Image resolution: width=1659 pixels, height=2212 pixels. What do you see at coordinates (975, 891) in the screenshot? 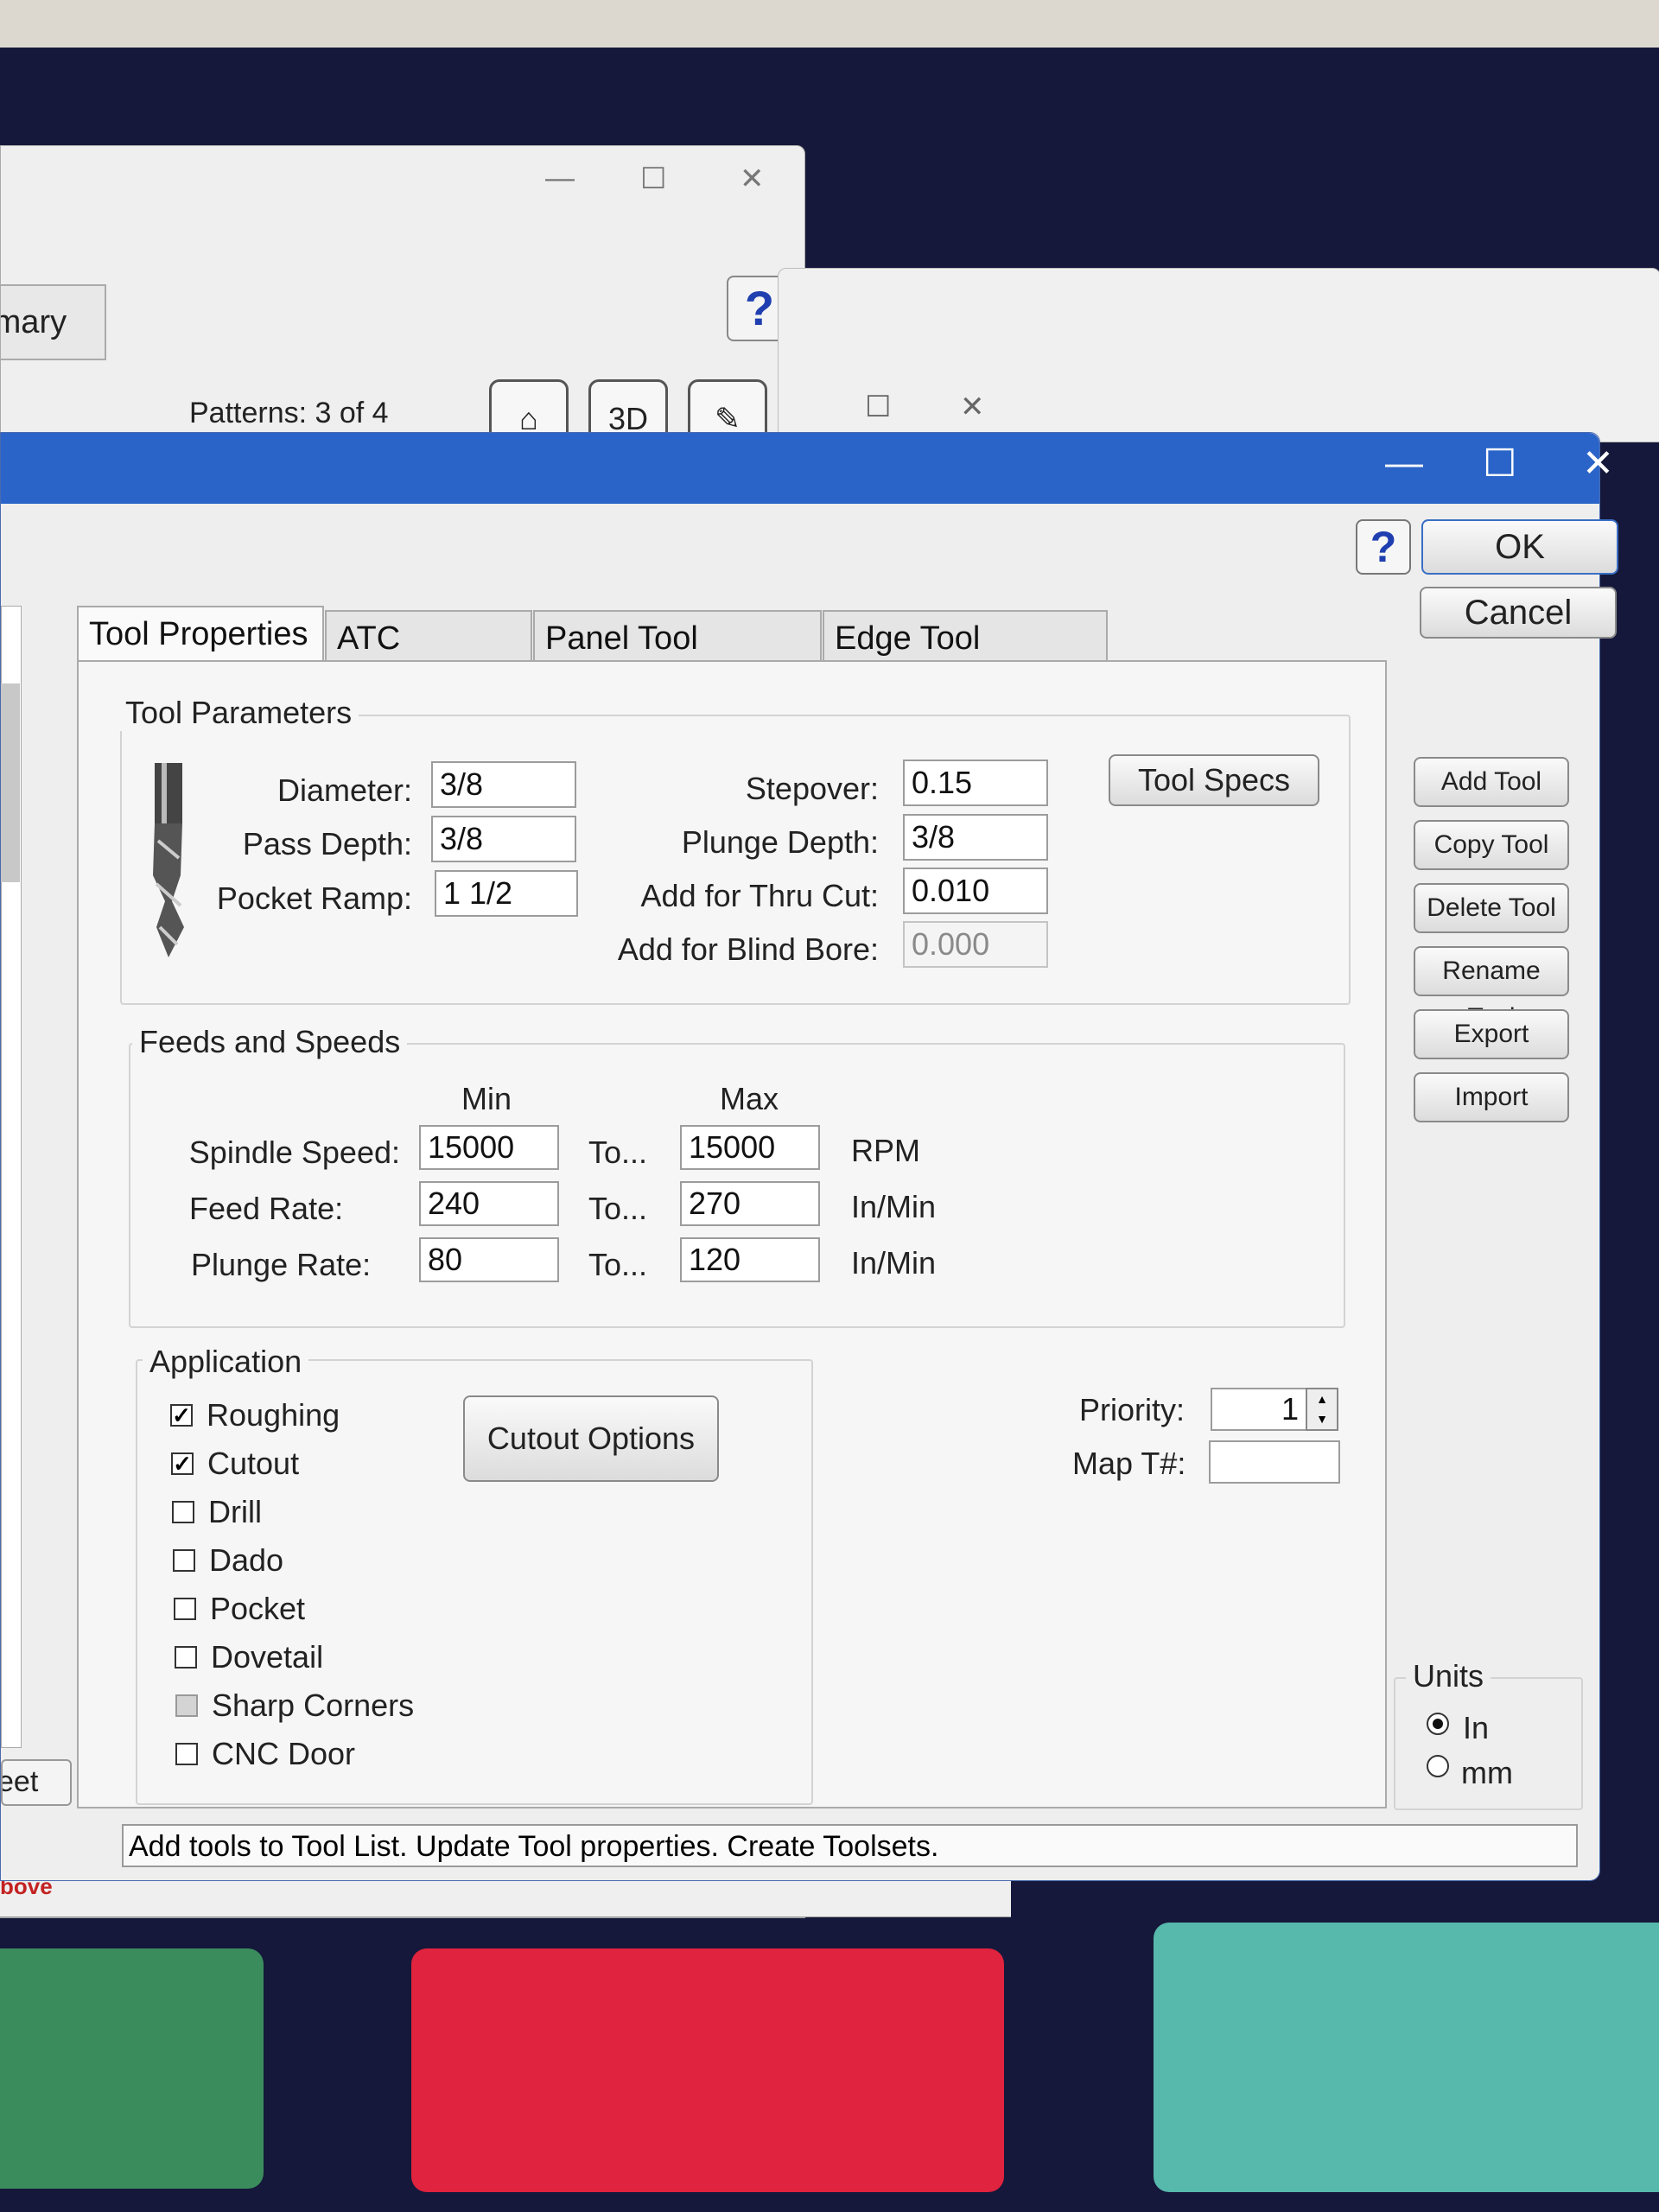
I see `thru-cut-field` at bounding box center [975, 891].